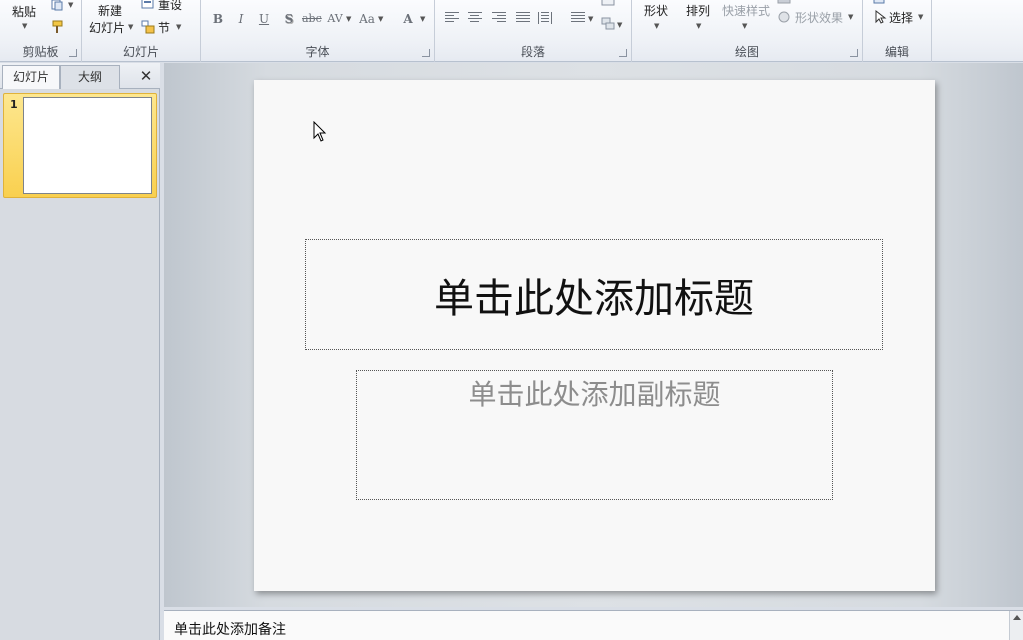  I want to click on justify-icon, so click(523, 18).